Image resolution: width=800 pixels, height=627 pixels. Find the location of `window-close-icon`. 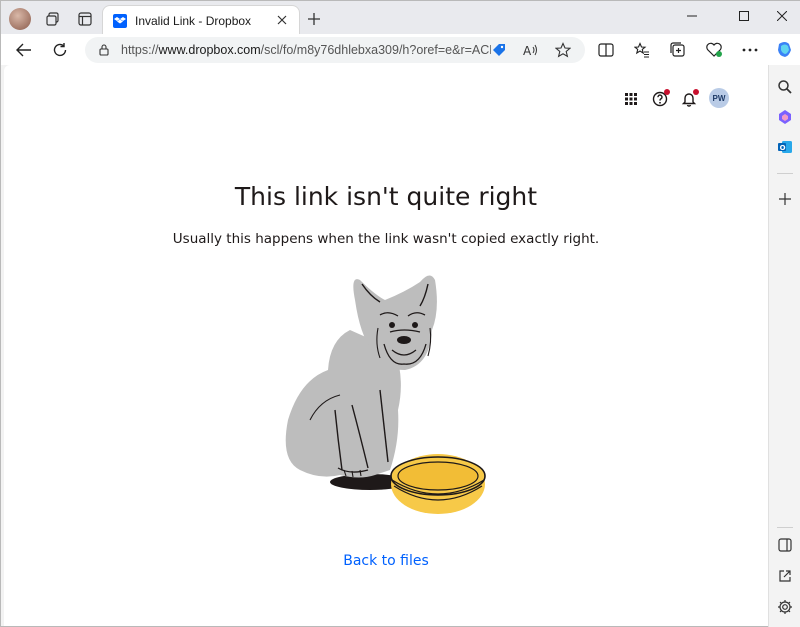

window-close-icon is located at coordinates (779, 16).